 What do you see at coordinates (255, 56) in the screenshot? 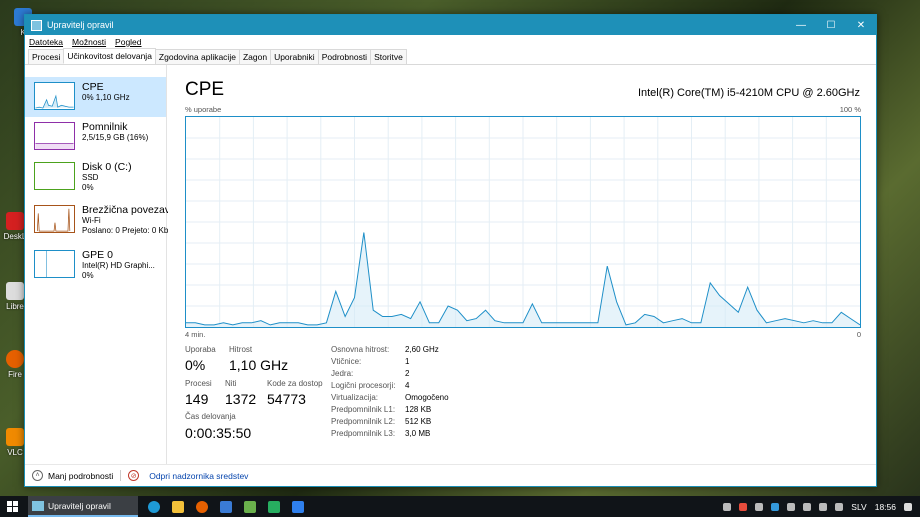
I see `tab-startup: Zagon` at bounding box center [255, 56].